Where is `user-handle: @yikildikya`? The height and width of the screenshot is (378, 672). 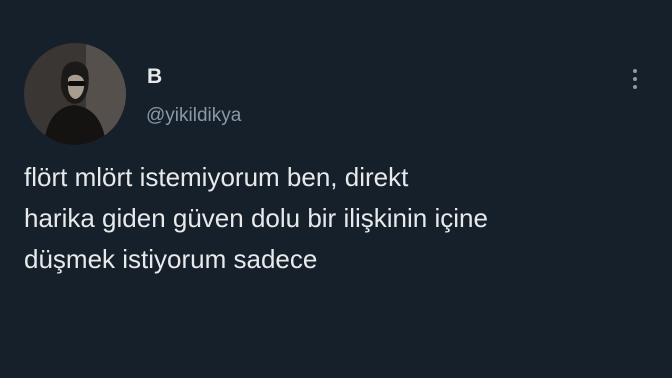 user-handle: @yikildikya is located at coordinates (193, 116).